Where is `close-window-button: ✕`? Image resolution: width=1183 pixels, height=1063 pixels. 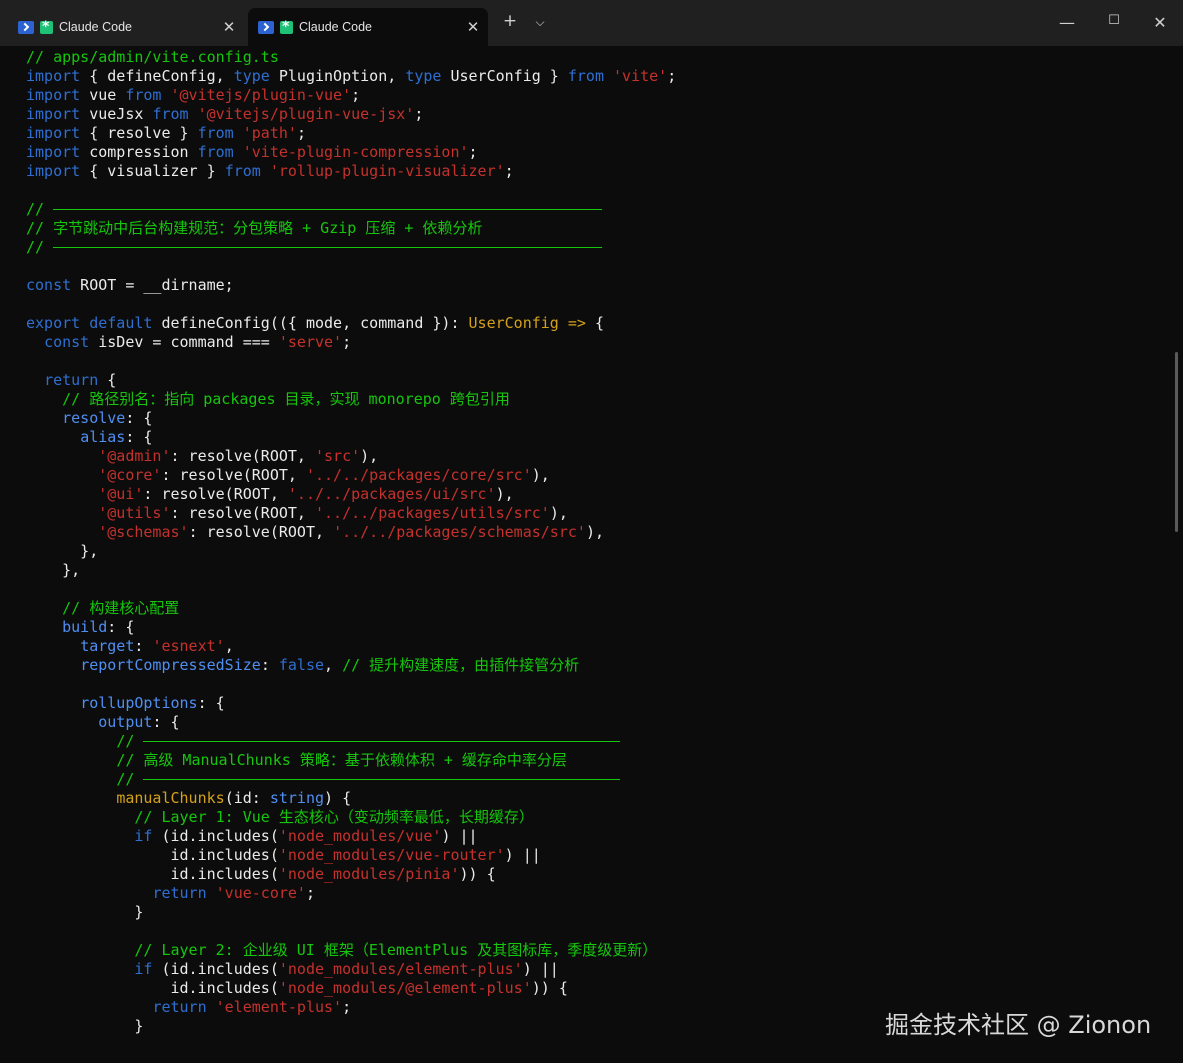 close-window-button: ✕ is located at coordinates (1160, 22).